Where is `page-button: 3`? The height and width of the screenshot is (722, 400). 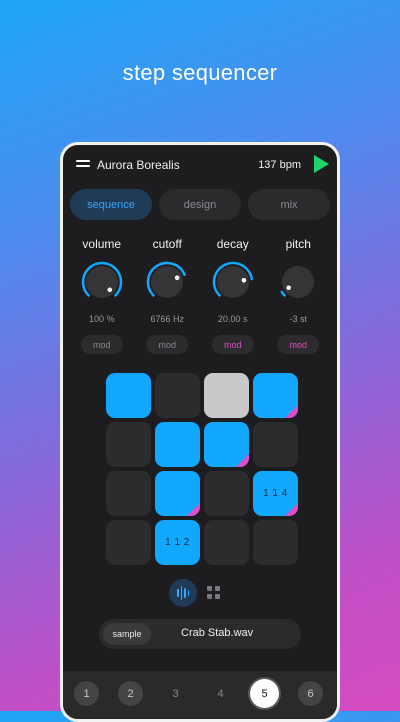 page-button: 3 is located at coordinates (175, 693).